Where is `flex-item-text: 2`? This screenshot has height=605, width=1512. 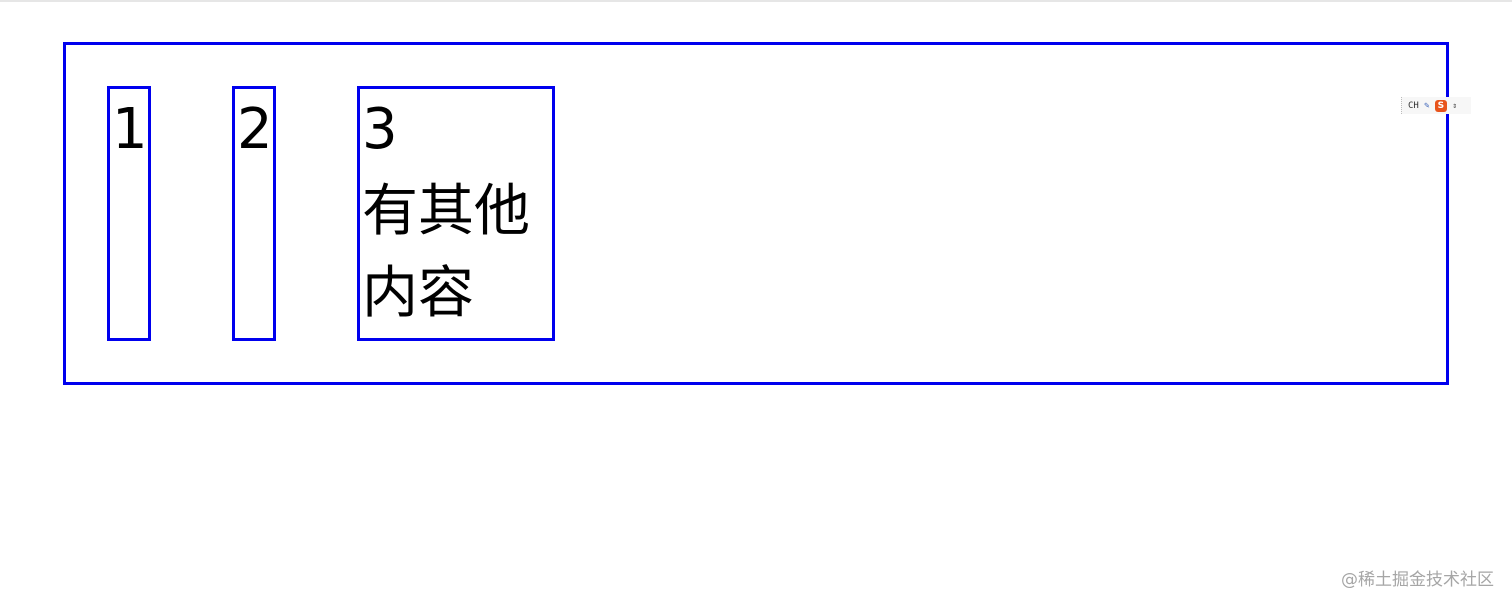
flex-item-text: 2 is located at coordinates (255, 129).